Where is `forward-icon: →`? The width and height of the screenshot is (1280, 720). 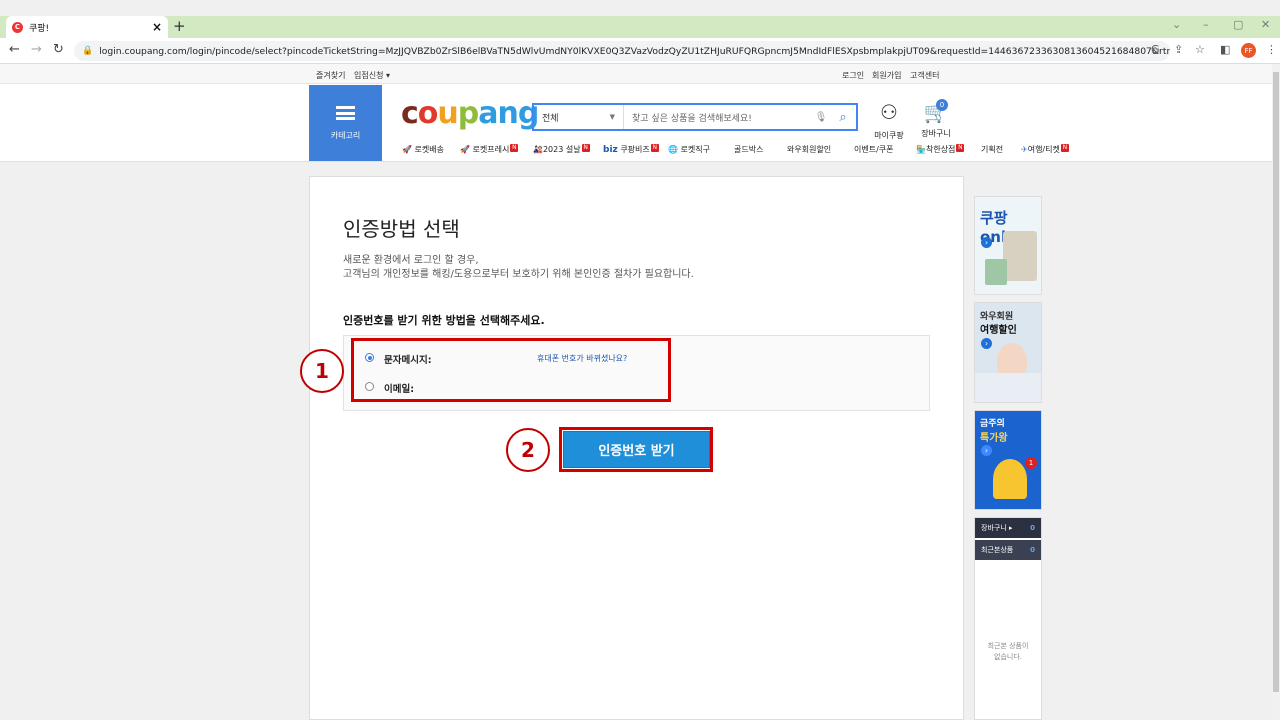 forward-icon: → is located at coordinates (36, 49).